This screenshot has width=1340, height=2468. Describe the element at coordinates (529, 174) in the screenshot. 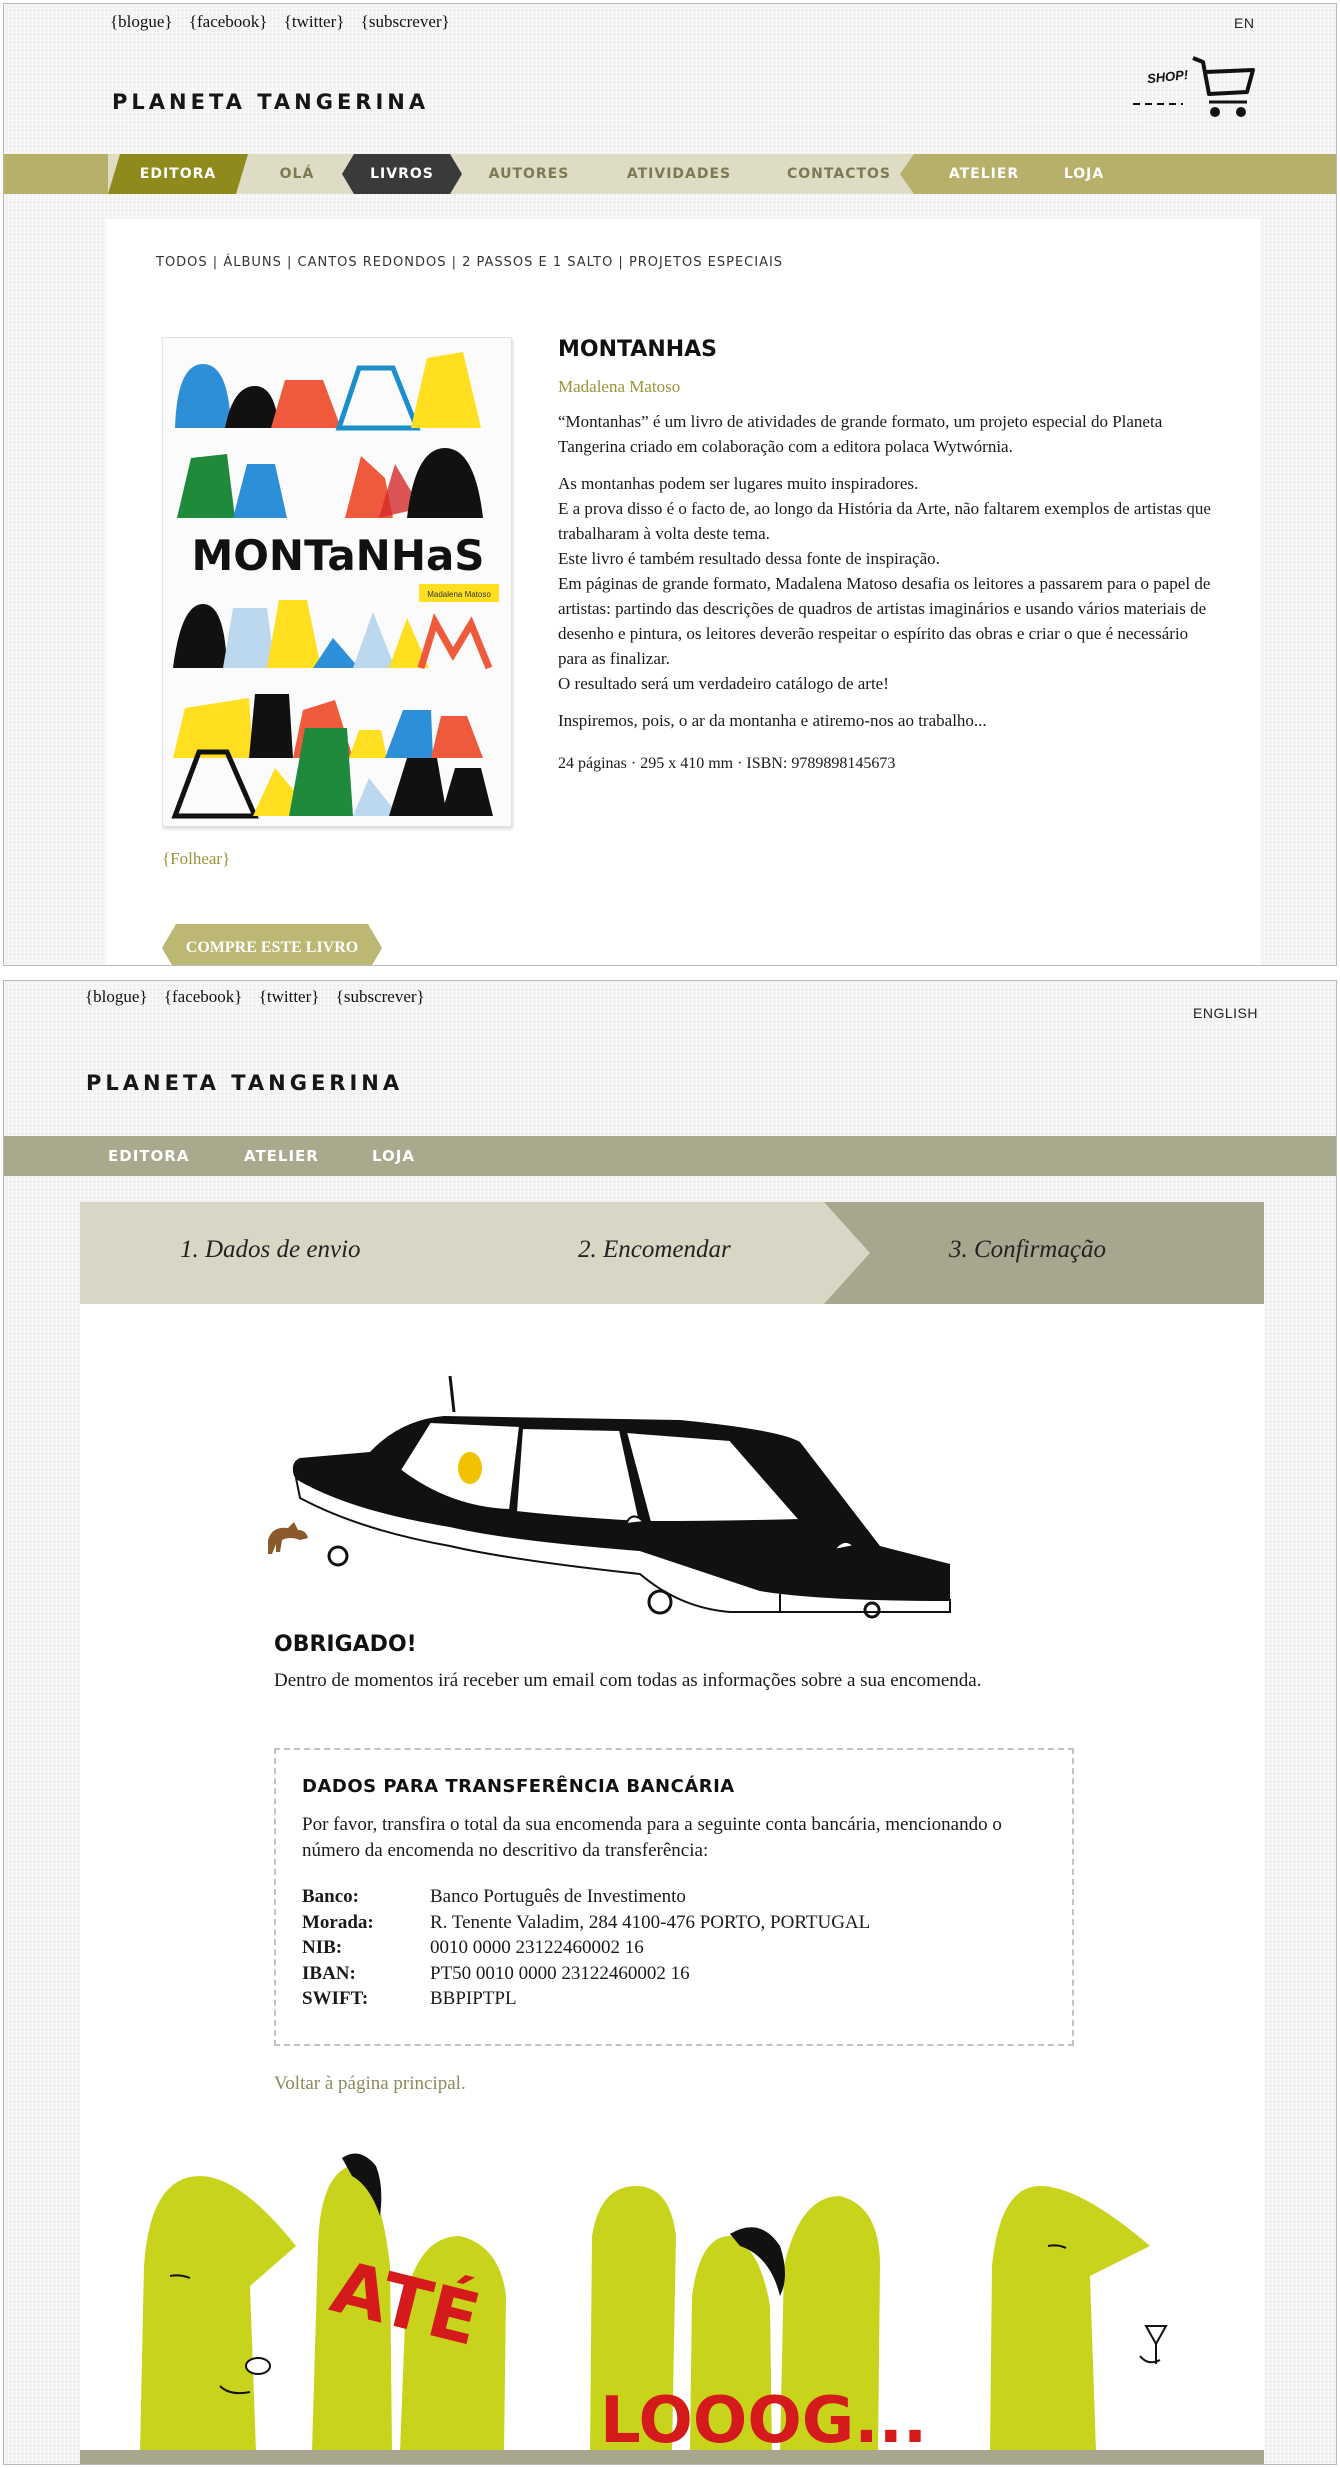

I see `nav-autores: AUTORES` at that location.